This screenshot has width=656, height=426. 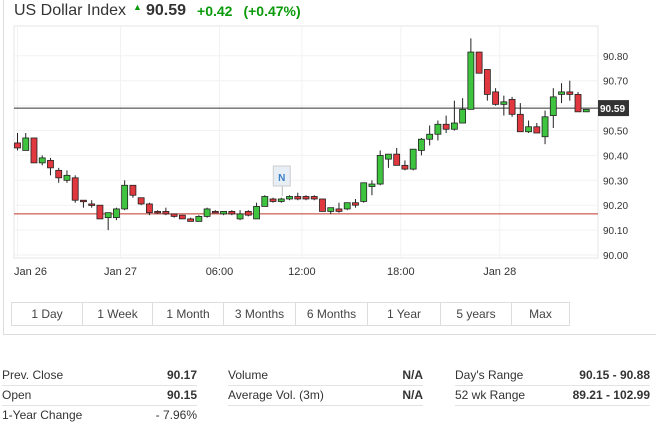 What do you see at coordinates (302, 272) in the screenshot?
I see `x-tick-label: 12:00` at bounding box center [302, 272].